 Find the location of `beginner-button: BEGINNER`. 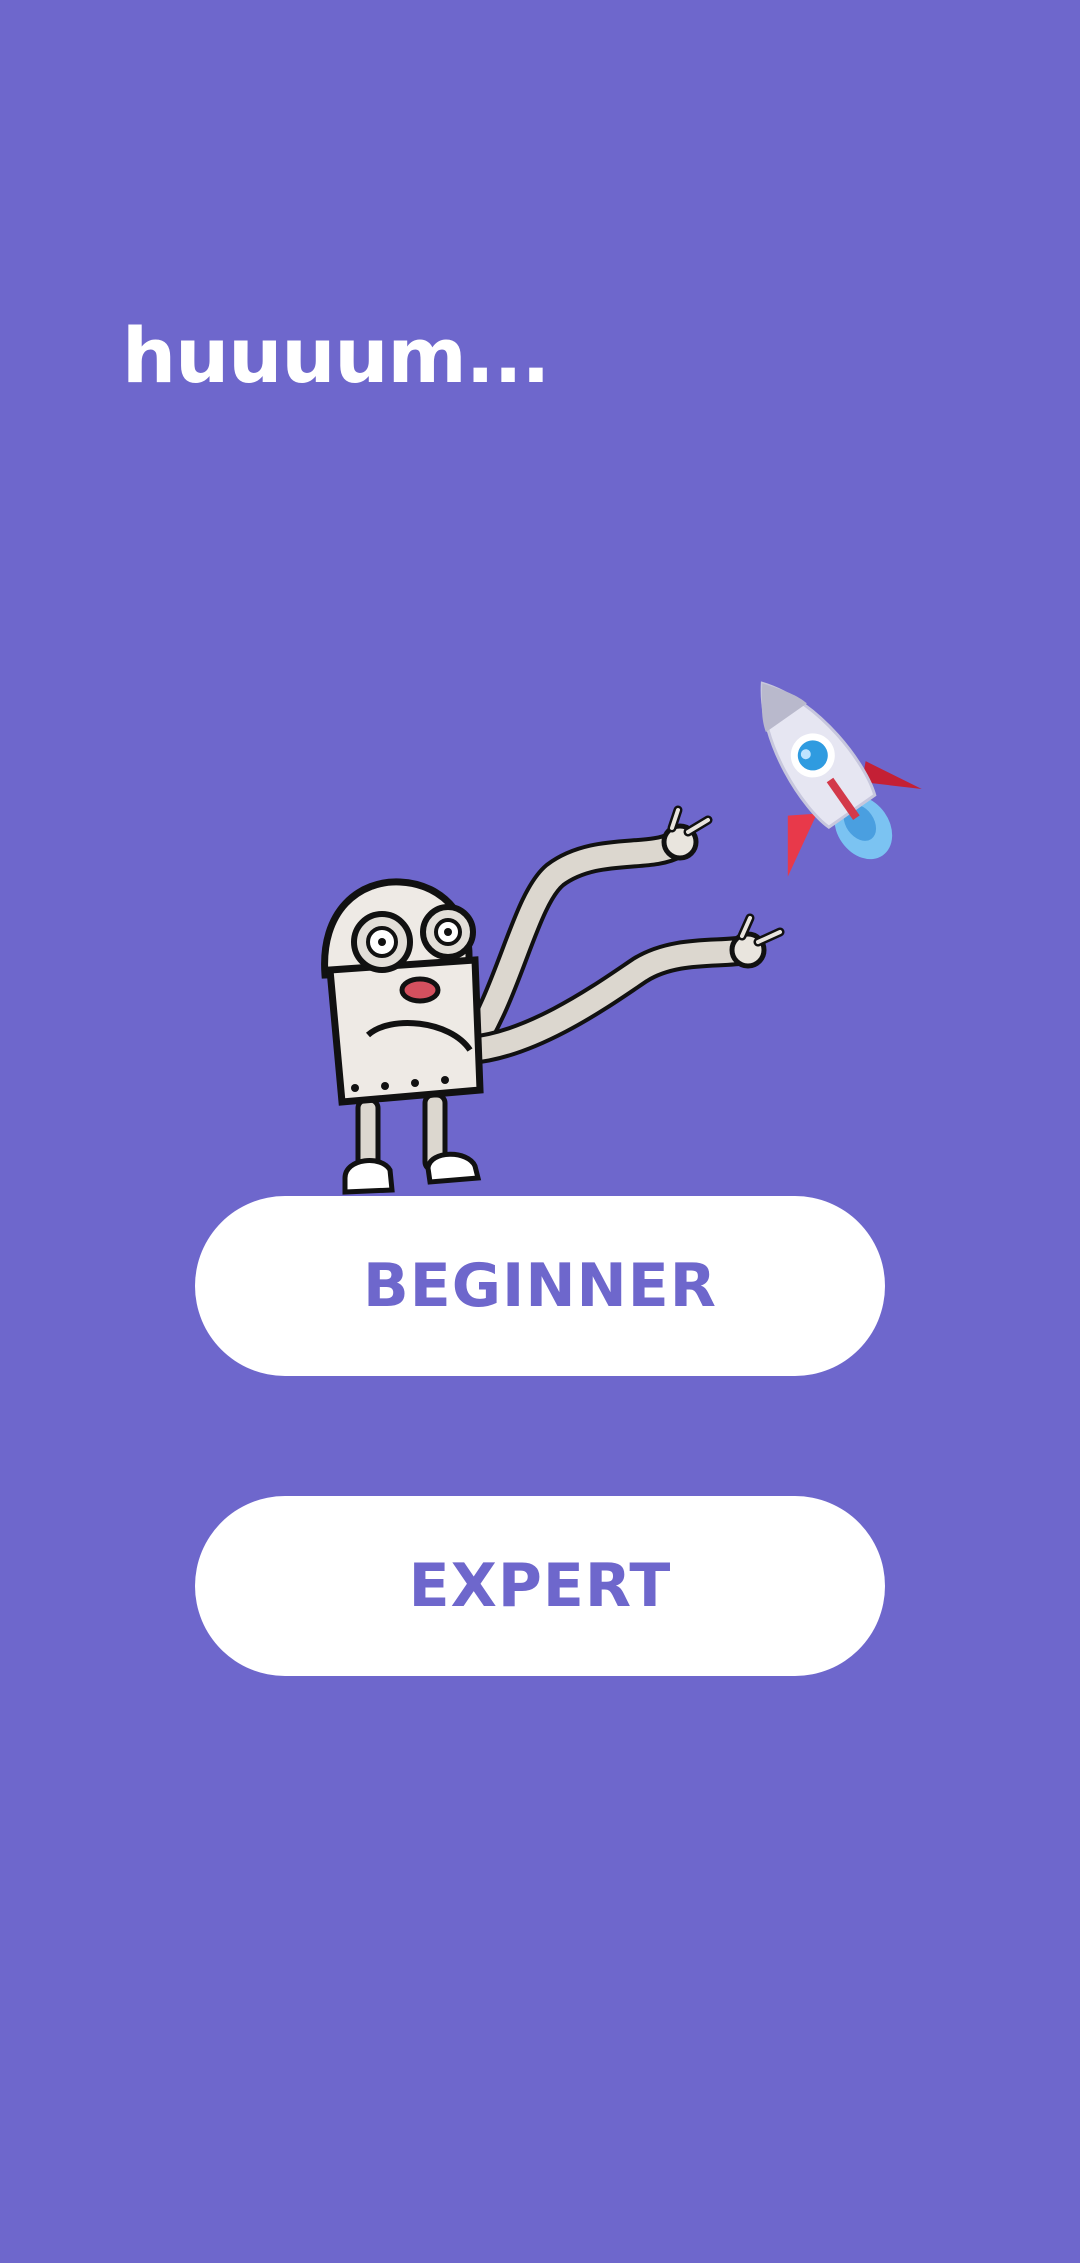

beginner-button: BEGINNER is located at coordinates (540, 1286).